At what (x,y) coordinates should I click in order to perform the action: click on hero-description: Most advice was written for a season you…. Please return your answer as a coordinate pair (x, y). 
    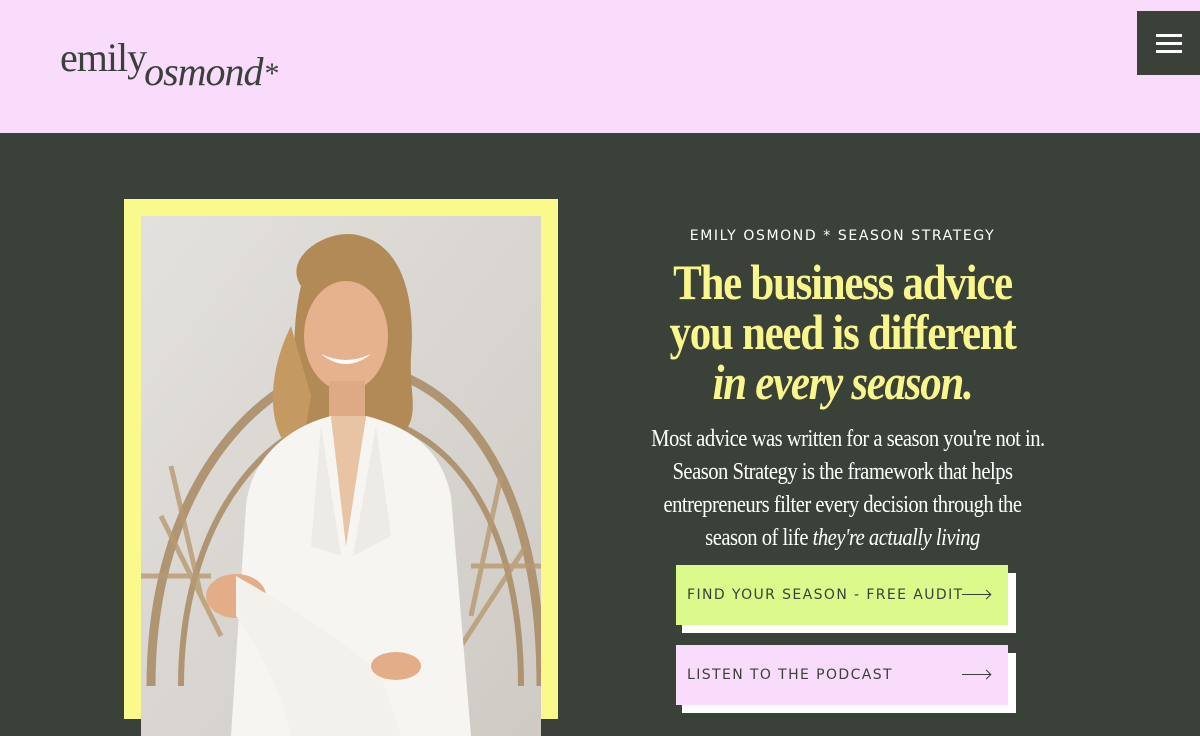
    Looking at the image, I should click on (848, 489).